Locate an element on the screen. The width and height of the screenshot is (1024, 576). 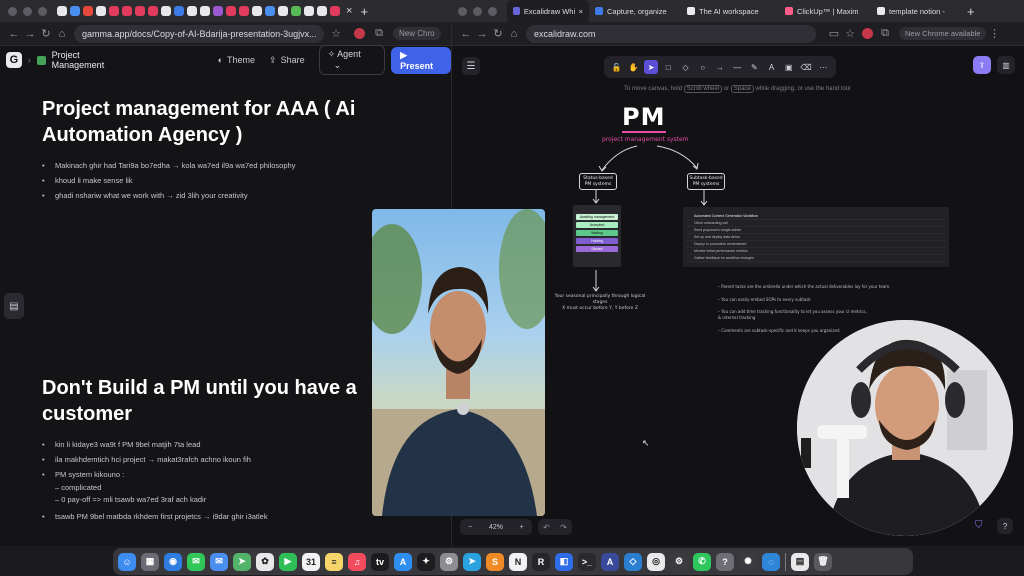
redo-icon: ↷ is located at coordinates (563, 527).